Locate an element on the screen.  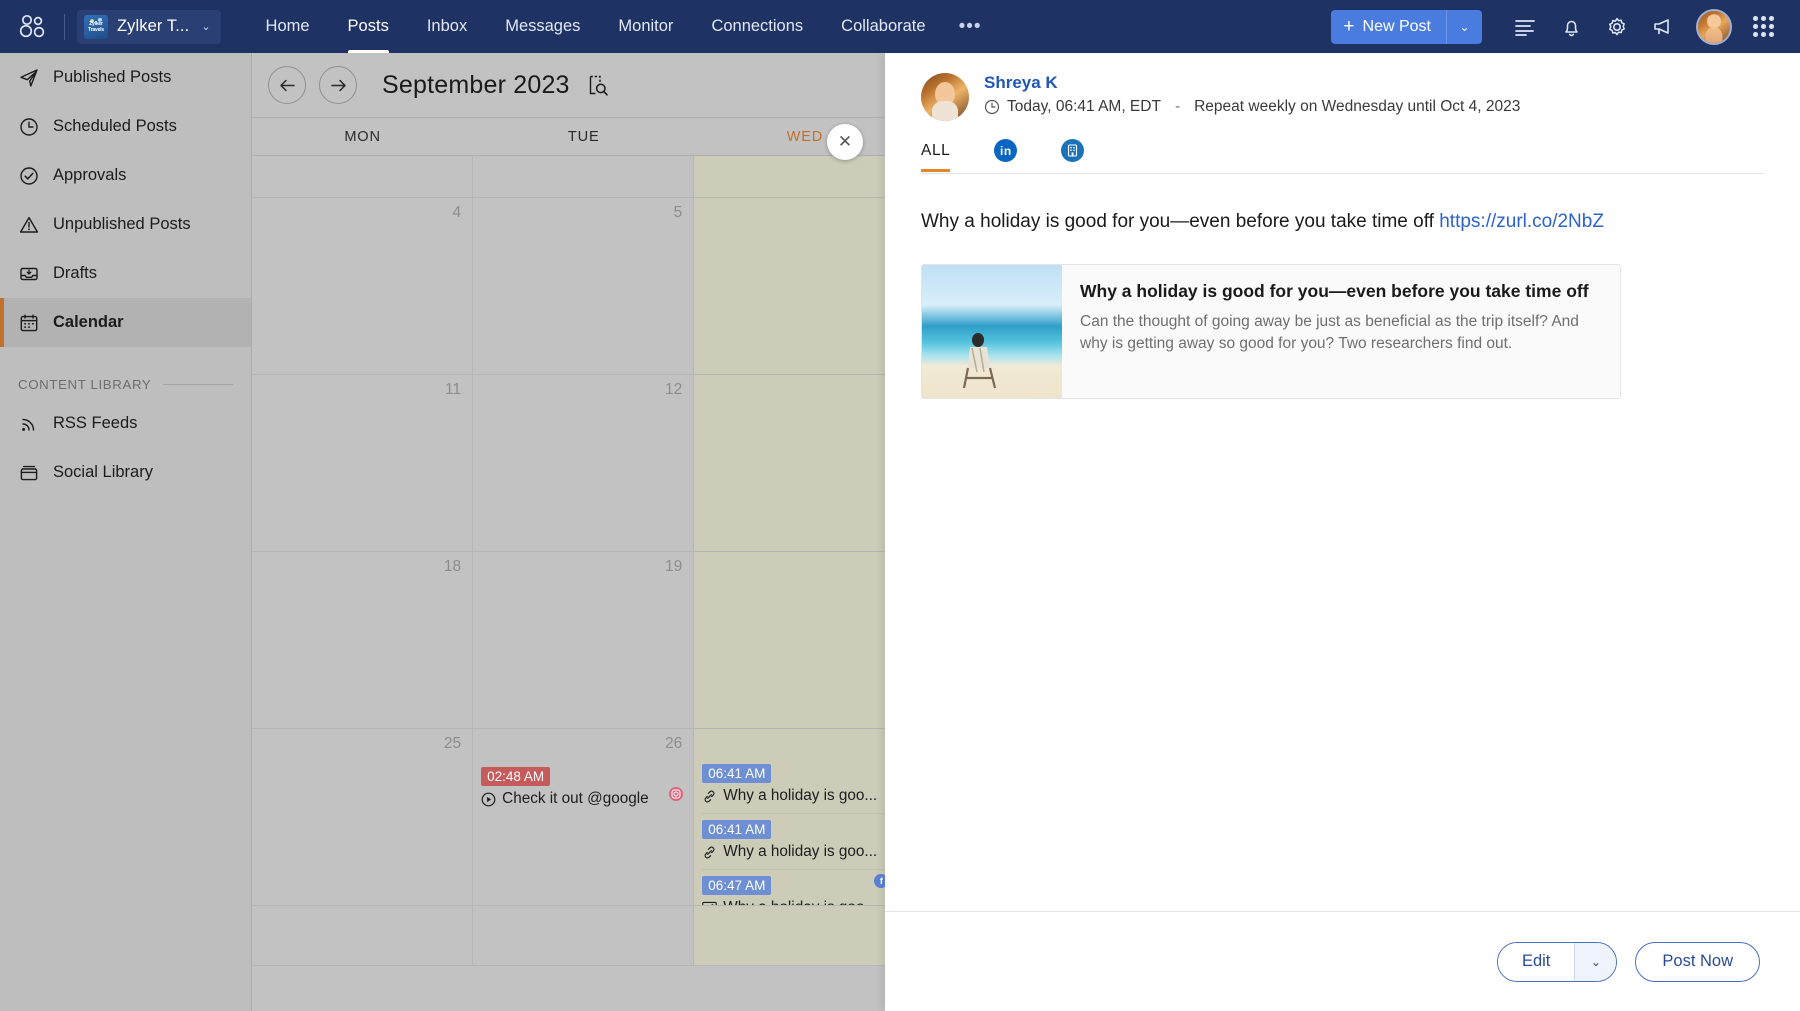
calendar-cell: 6 is located at coordinates (805, 286).